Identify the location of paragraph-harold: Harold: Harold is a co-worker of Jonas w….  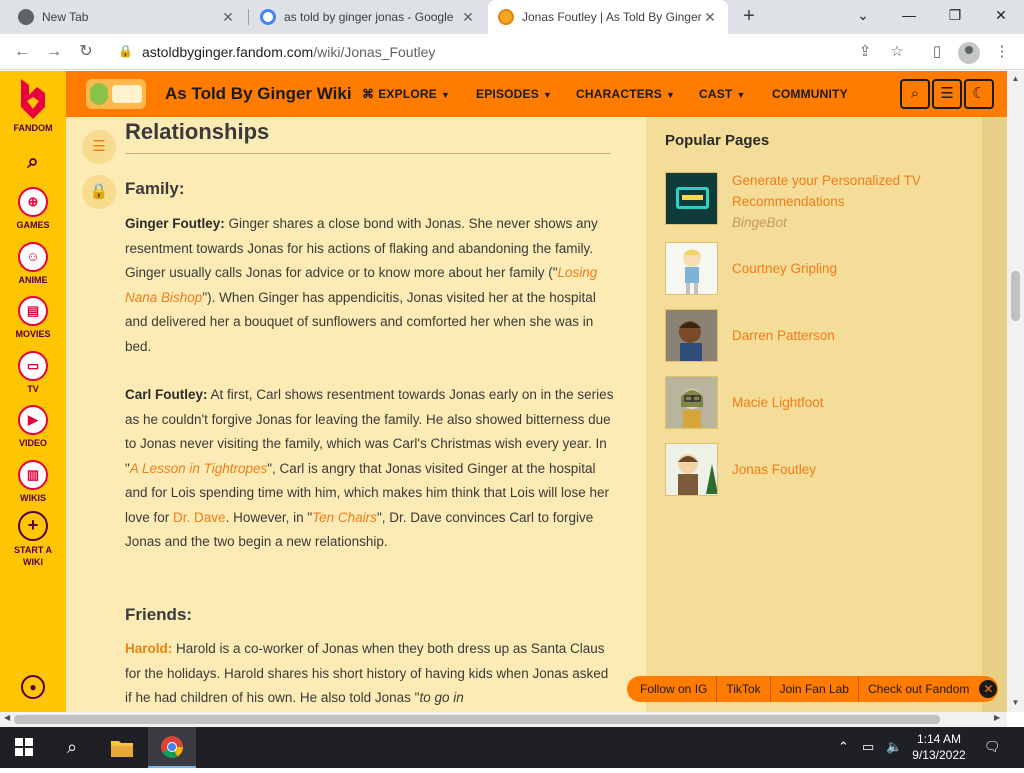
(370, 674).